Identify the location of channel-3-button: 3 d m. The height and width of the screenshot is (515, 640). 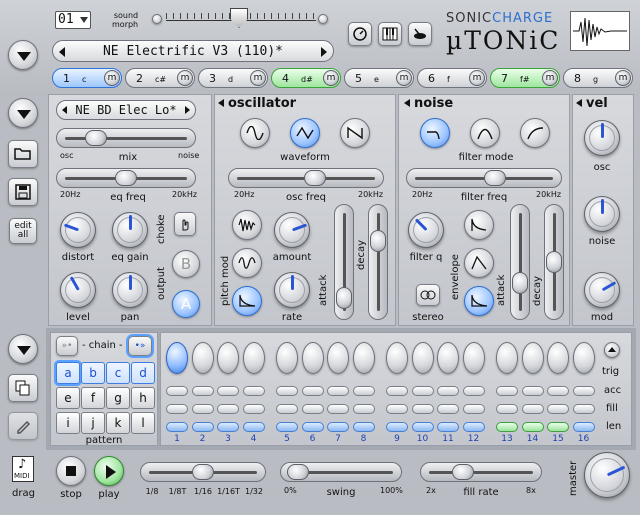
(233, 78).